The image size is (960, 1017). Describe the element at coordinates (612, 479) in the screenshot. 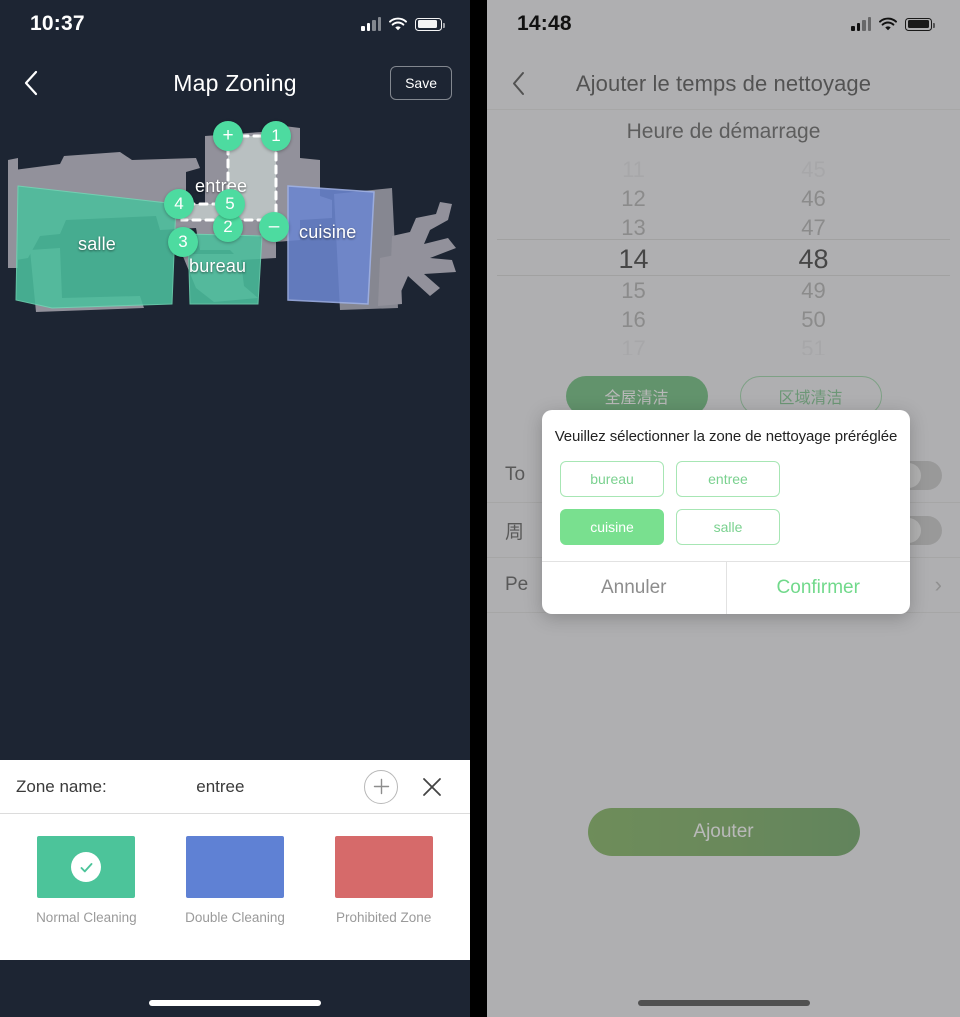

I see `zone-chip-bureau: bureau` at that location.